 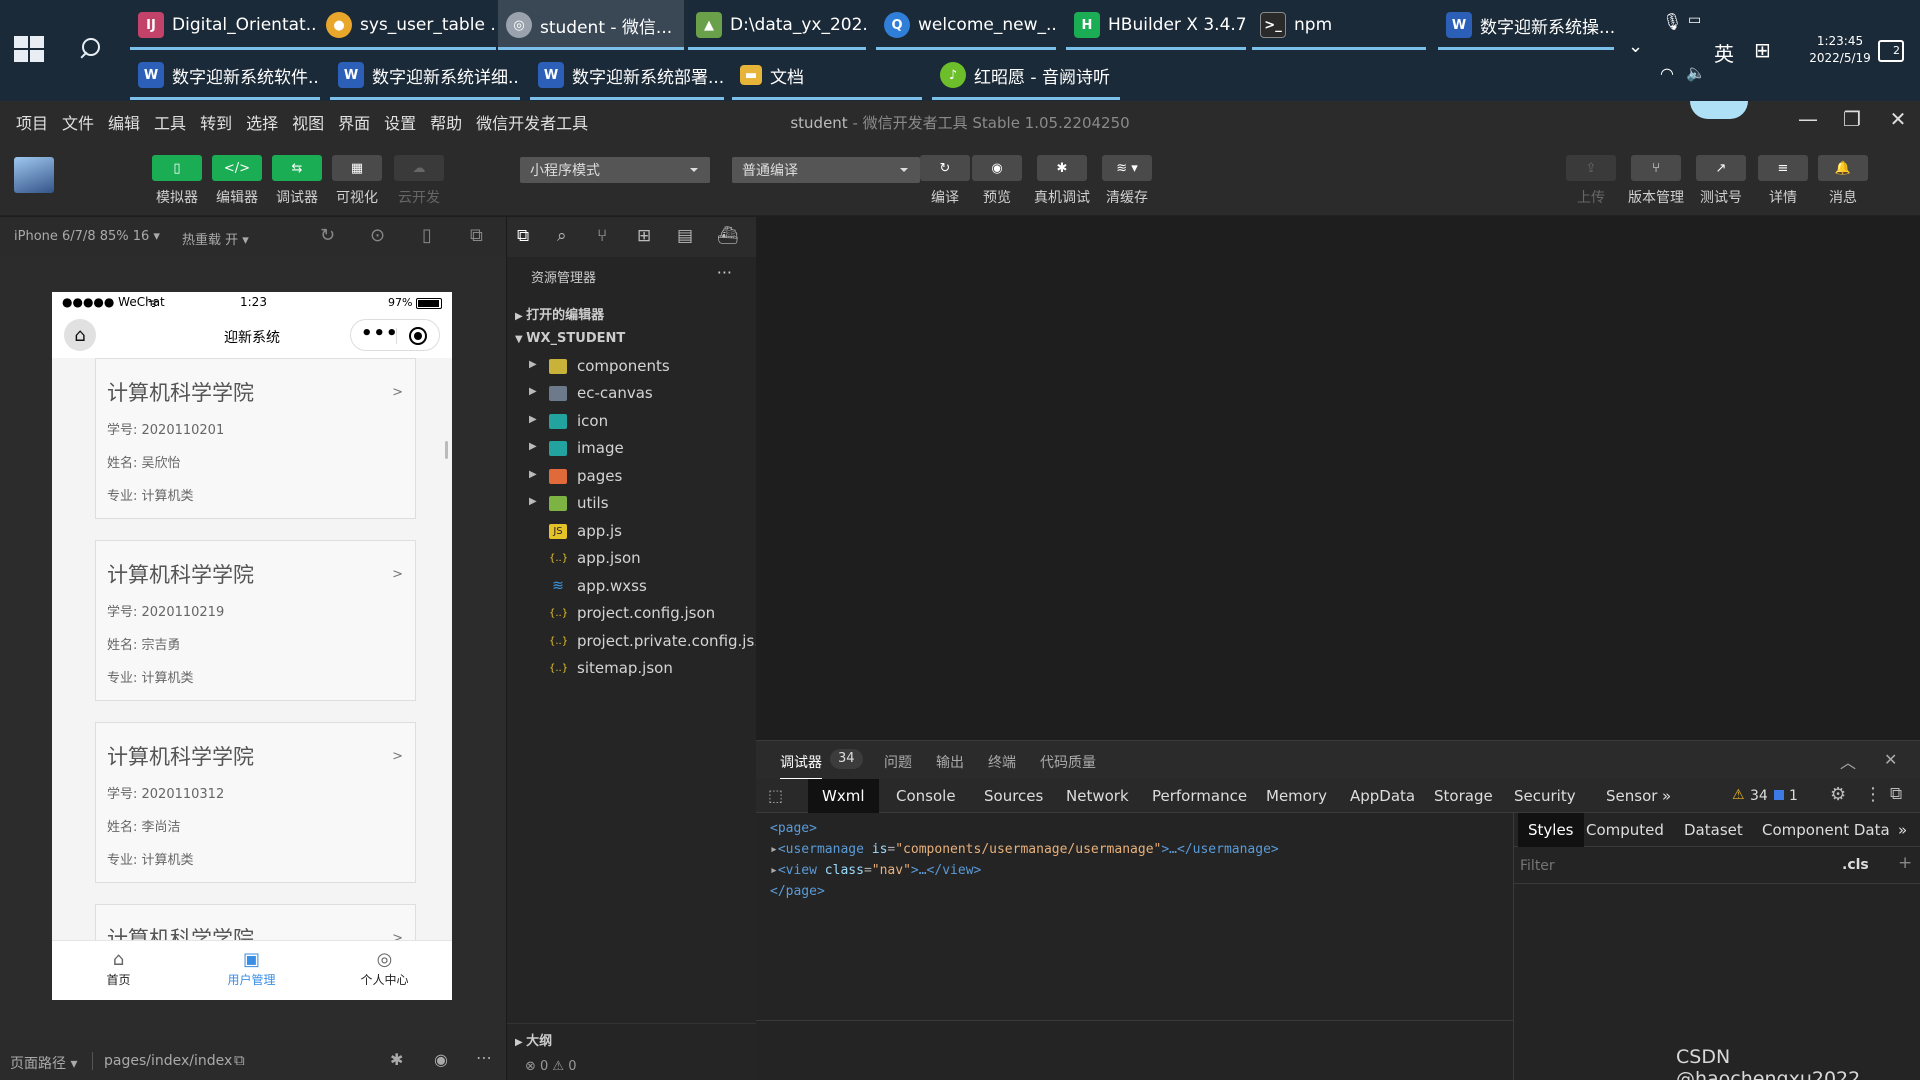 What do you see at coordinates (644, 236) in the screenshot?
I see `extensions-icon: ⊞` at bounding box center [644, 236].